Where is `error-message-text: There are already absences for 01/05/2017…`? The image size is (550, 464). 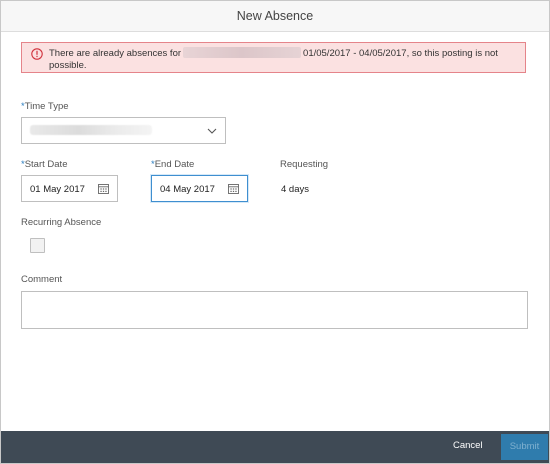 error-message-text: There are already absences for 01/05/2017… is located at coordinates (284, 59).